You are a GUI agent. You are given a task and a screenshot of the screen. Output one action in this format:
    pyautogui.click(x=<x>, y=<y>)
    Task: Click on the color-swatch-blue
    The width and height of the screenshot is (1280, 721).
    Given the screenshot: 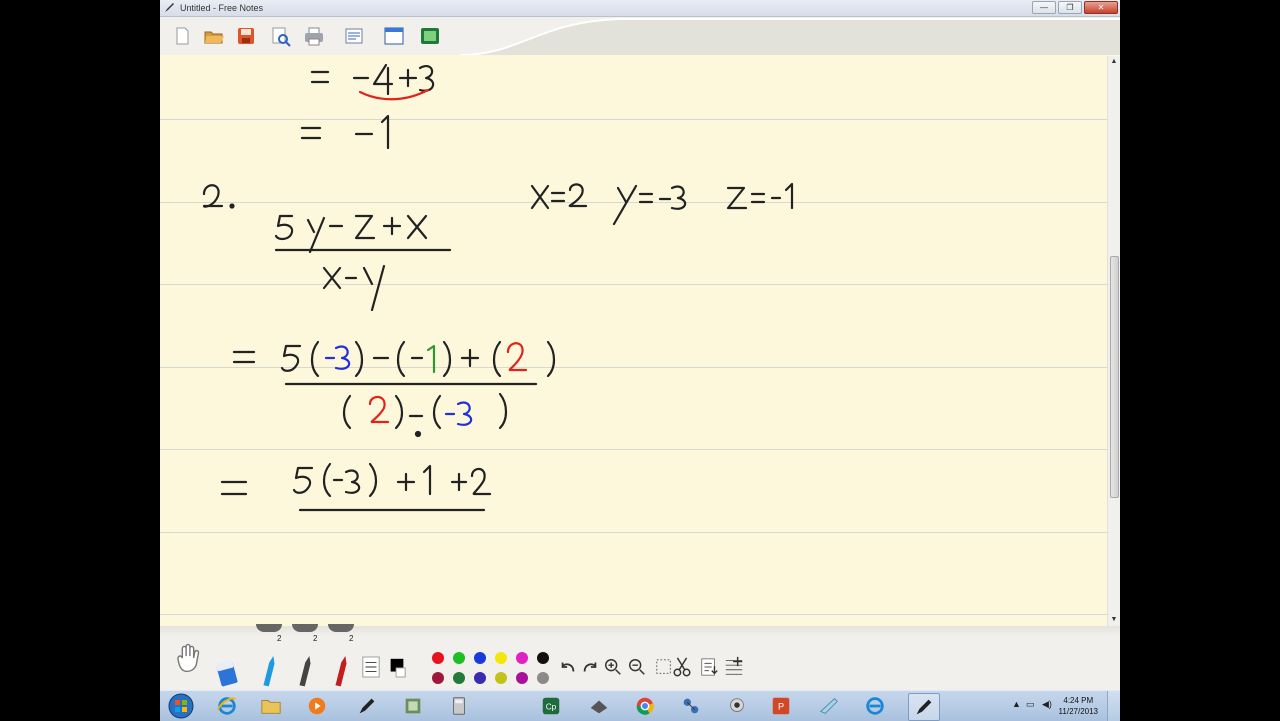 What is the action you would take?
    pyautogui.click(x=480, y=658)
    